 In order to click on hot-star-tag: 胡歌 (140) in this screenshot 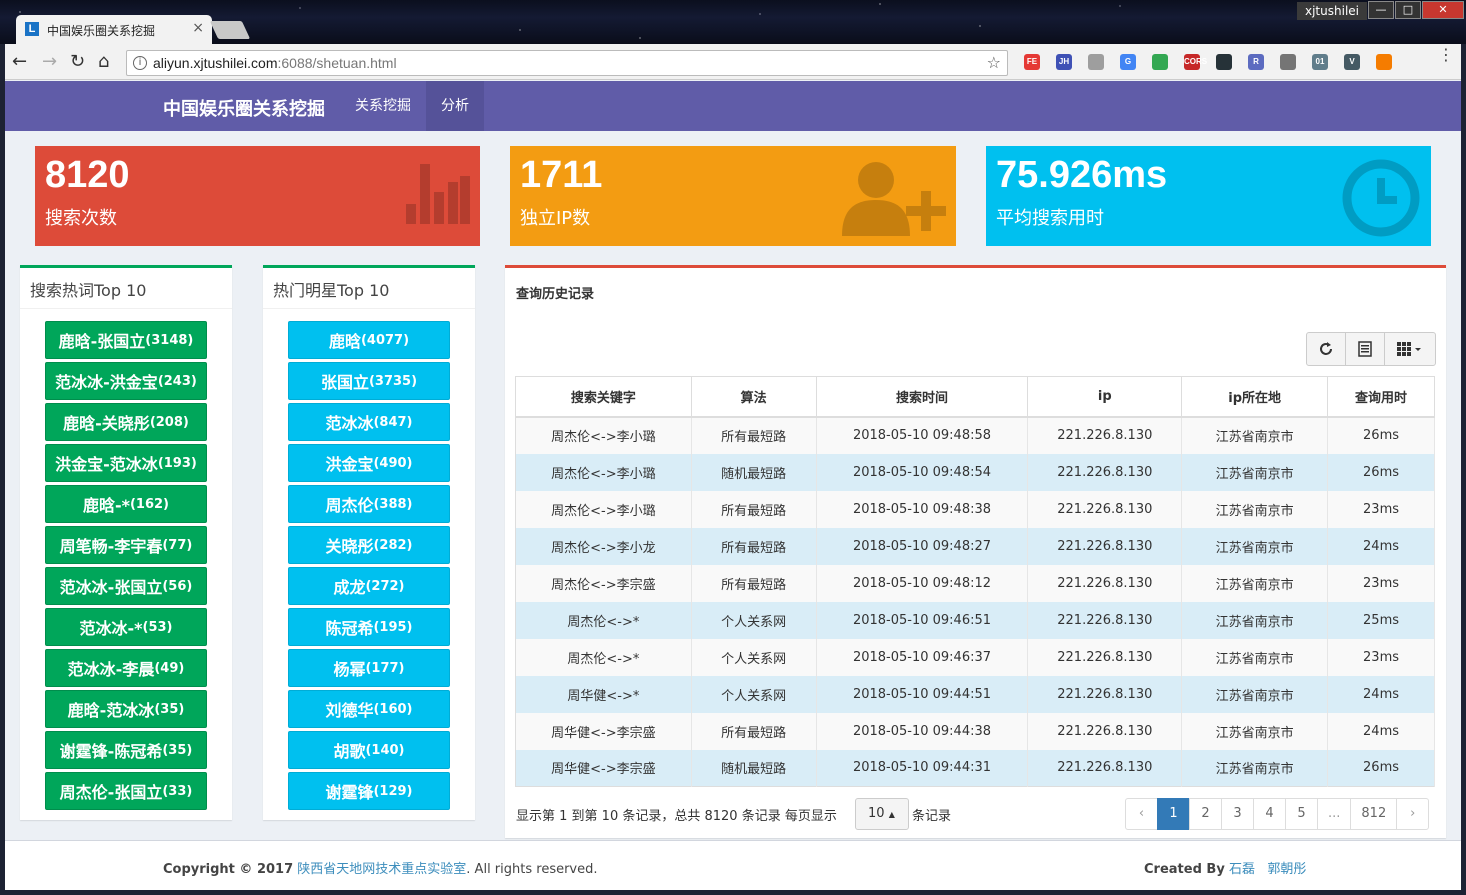, I will do `click(369, 750)`.